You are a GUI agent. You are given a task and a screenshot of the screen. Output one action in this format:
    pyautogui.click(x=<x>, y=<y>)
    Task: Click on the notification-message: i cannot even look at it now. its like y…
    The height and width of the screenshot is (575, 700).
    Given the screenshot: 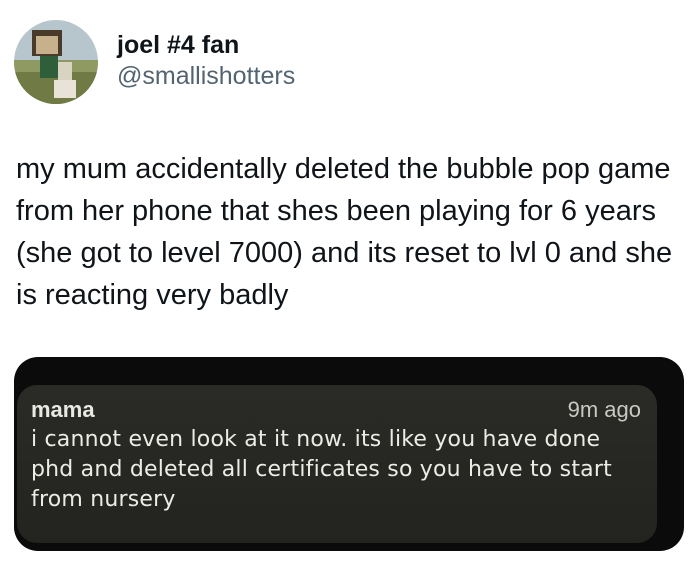 What is the action you would take?
    pyautogui.click(x=321, y=469)
    